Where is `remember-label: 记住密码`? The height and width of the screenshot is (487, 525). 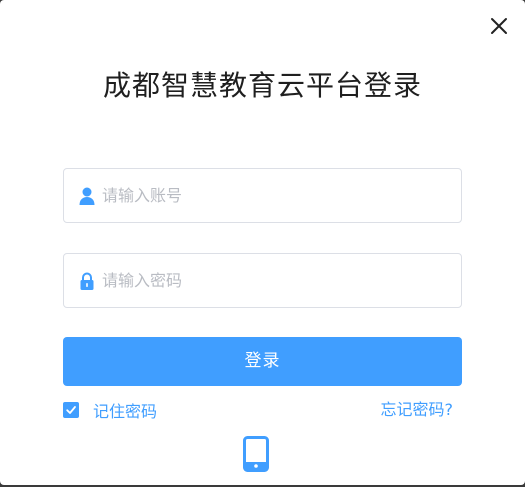
remember-label: 记住密码 is located at coordinates (125, 411).